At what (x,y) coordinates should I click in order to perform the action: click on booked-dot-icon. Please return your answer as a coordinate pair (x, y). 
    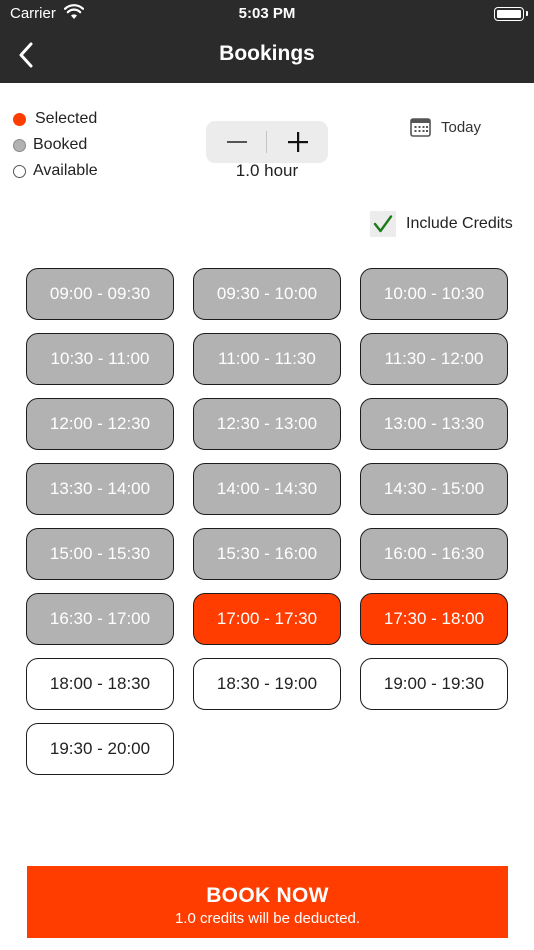
    Looking at the image, I should click on (19, 145).